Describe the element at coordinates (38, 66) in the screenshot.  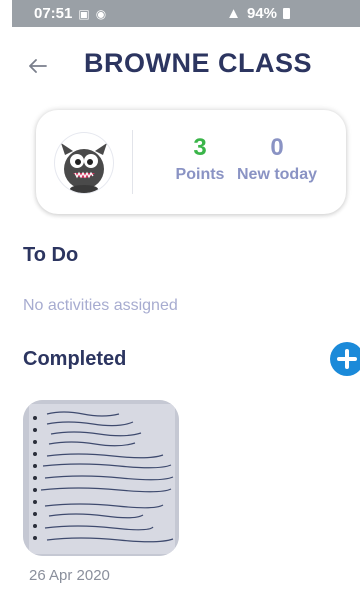
I see `back-arrow-icon` at that location.